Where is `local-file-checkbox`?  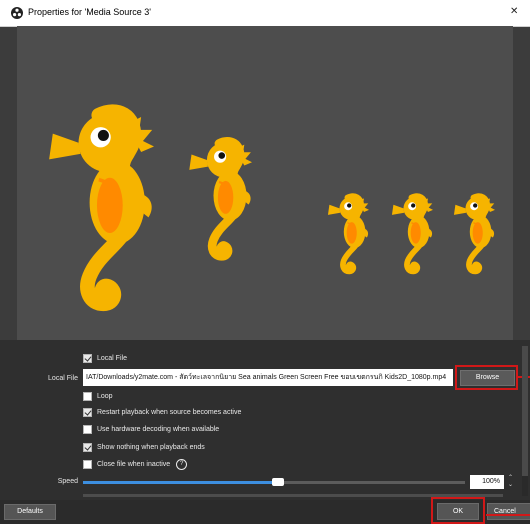
local-file-checkbox is located at coordinates (87, 358).